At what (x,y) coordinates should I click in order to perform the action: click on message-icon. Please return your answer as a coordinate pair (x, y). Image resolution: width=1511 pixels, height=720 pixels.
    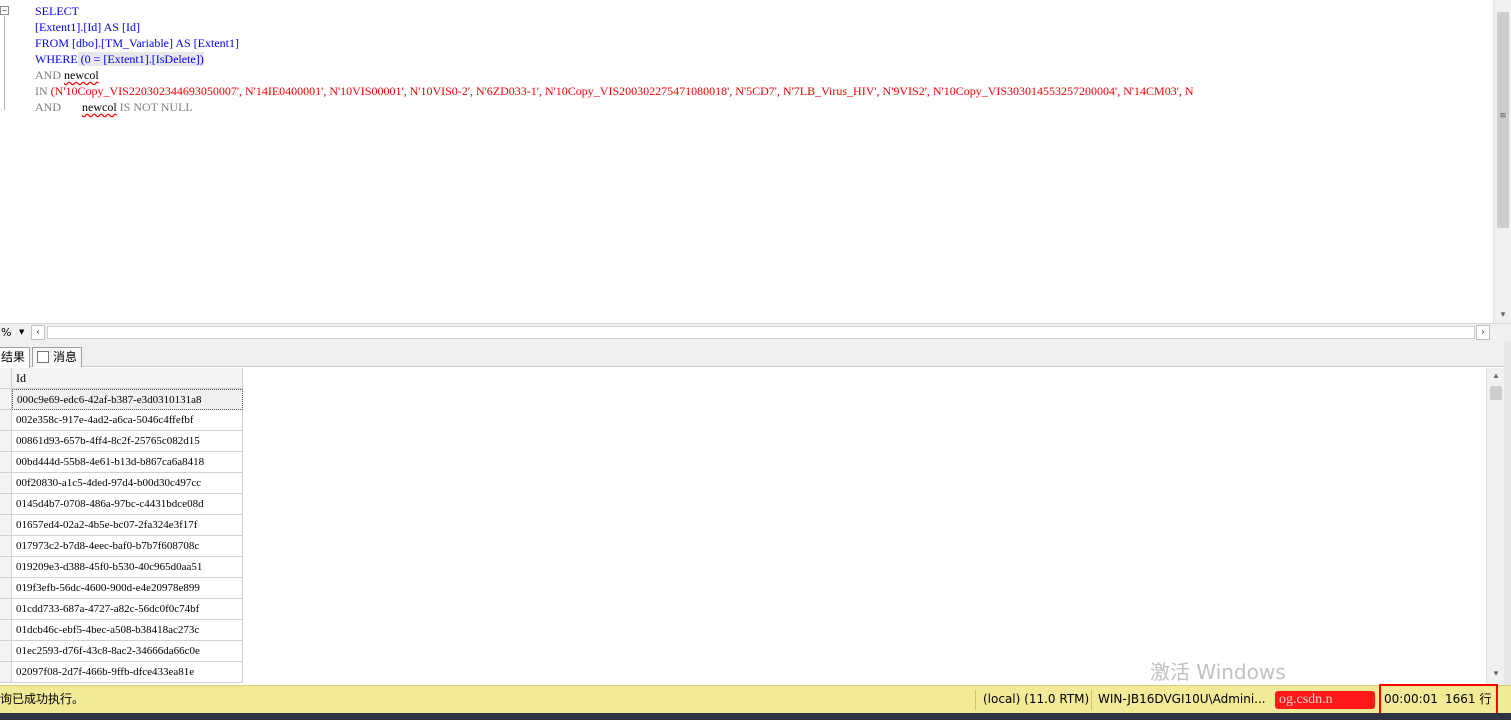
    Looking at the image, I should click on (43, 356).